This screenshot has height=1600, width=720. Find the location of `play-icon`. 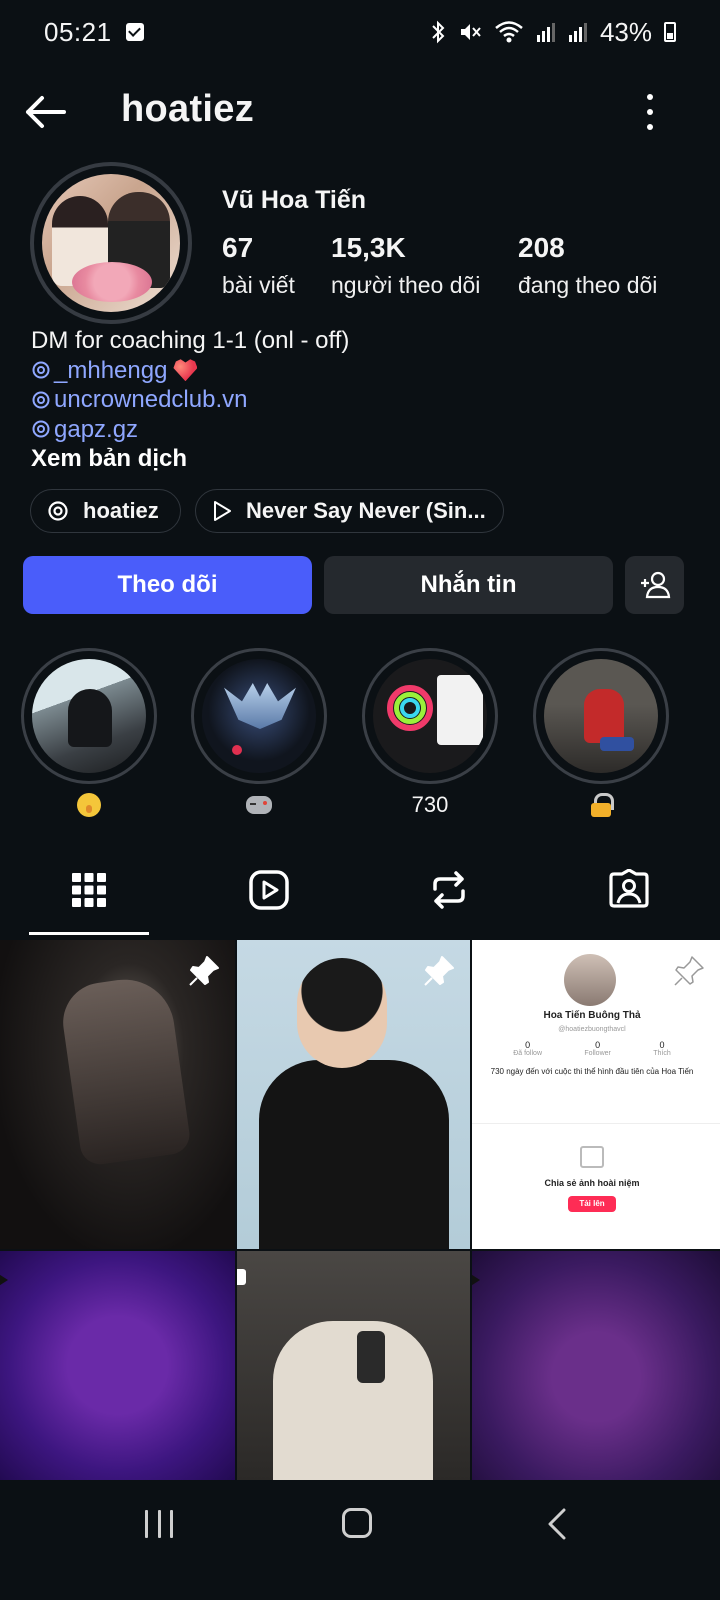

play-icon is located at coordinates (222, 511).